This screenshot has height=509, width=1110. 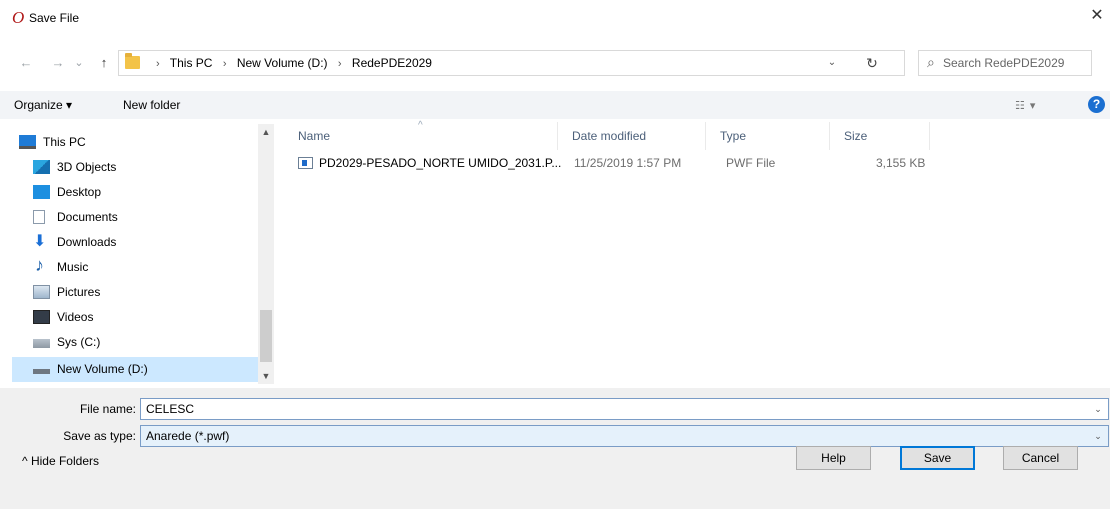 I want to click on search-placeholder: Search RedePDE2029, so click(x=1004, y=63).